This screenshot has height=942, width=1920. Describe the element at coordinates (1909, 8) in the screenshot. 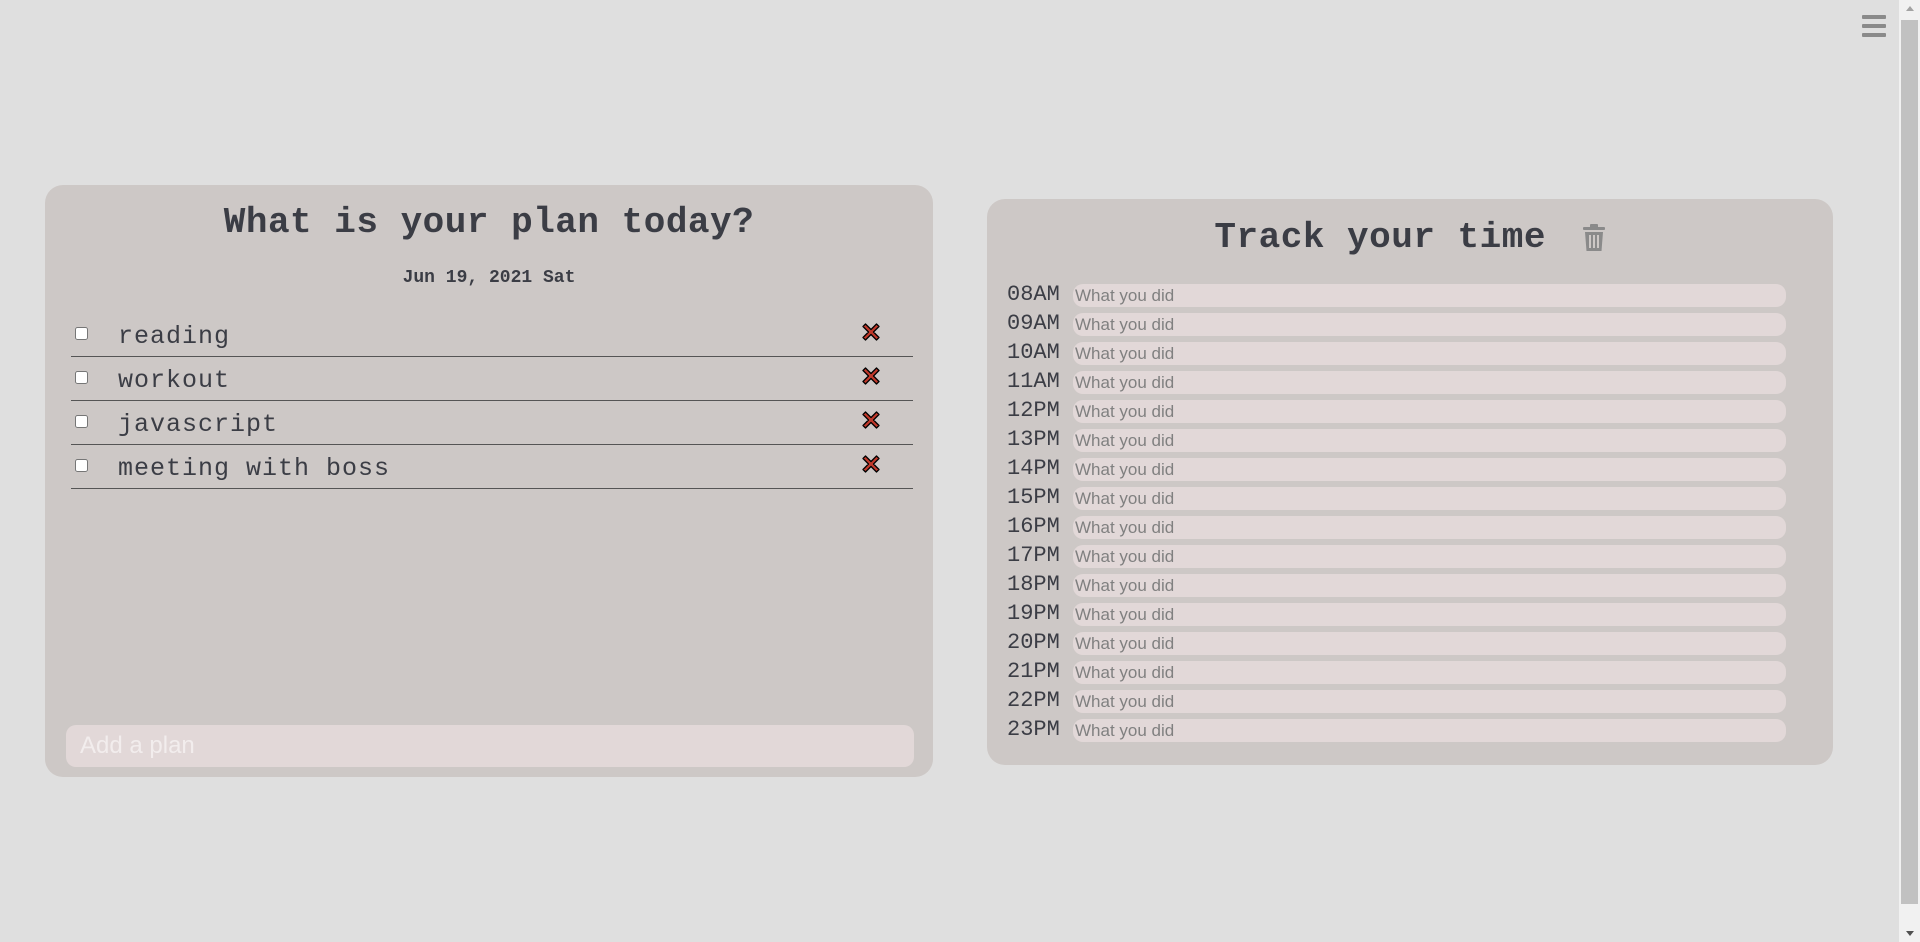

I see `scroll-up-arrow-icon` at that location.